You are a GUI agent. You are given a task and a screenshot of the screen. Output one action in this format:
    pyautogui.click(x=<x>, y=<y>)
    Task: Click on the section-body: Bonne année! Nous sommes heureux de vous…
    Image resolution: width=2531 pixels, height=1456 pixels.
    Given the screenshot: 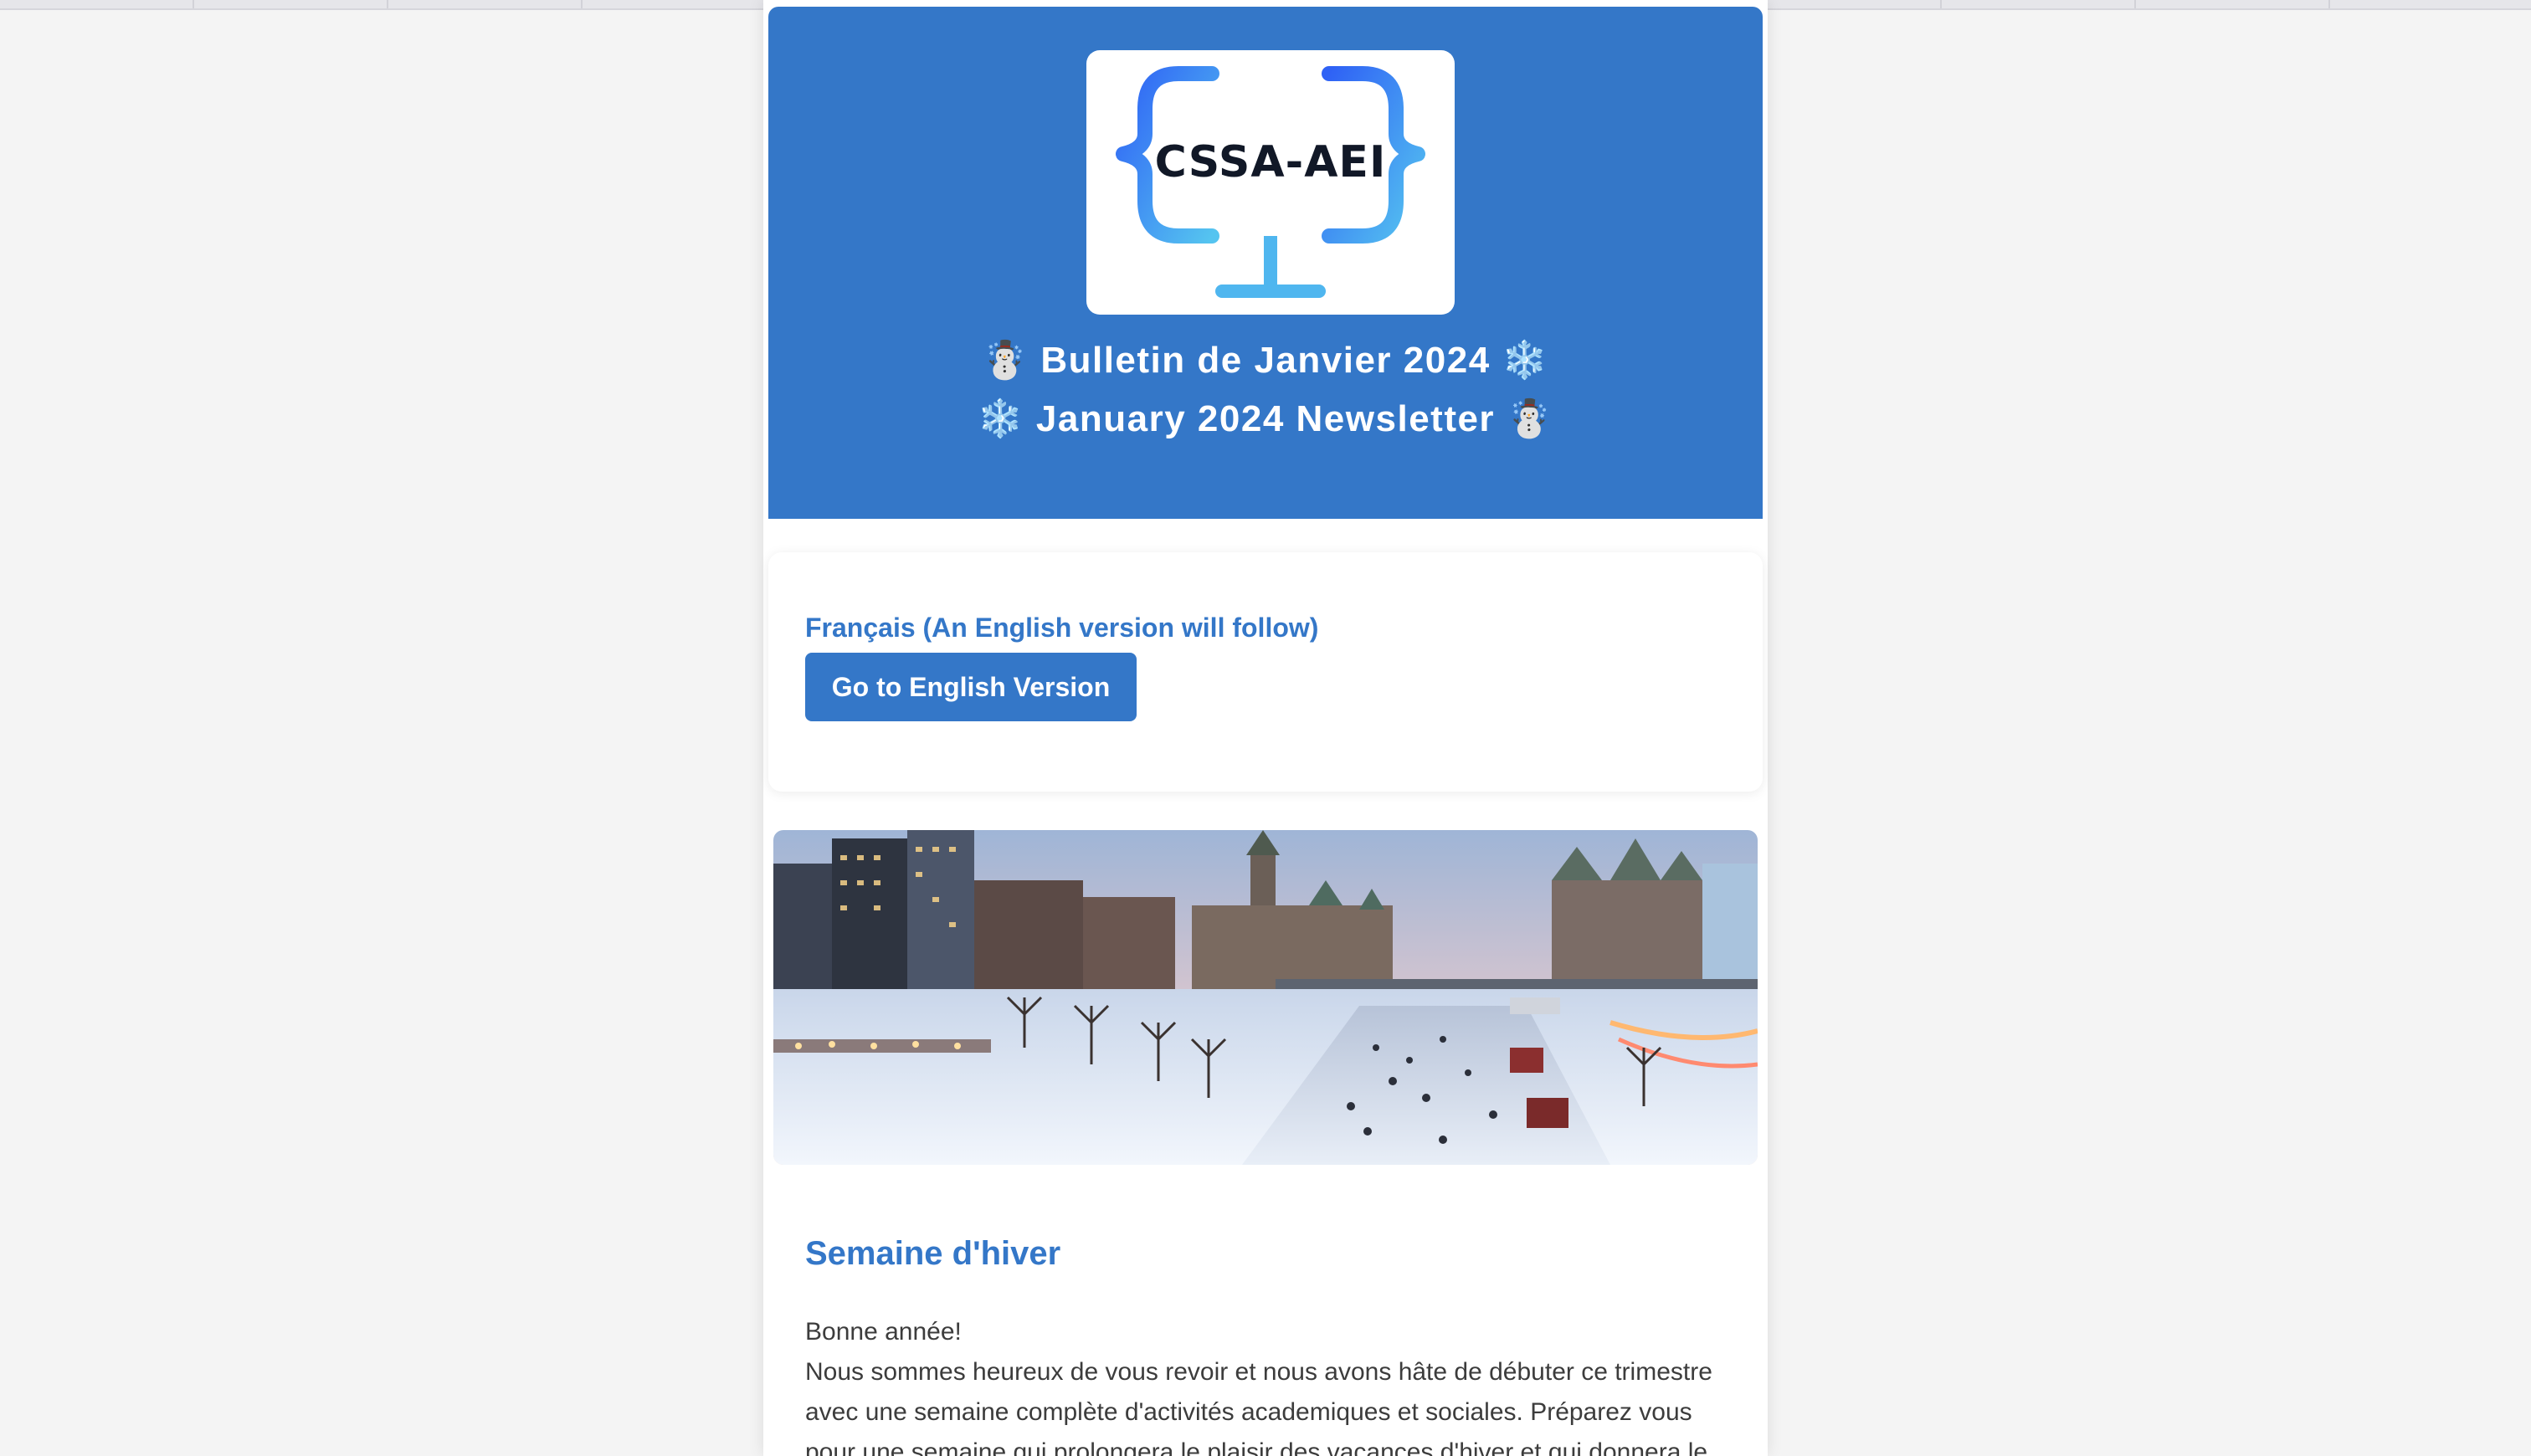 What is the action you would take?
    pyautogui.click(x=1269, y=1384)
    